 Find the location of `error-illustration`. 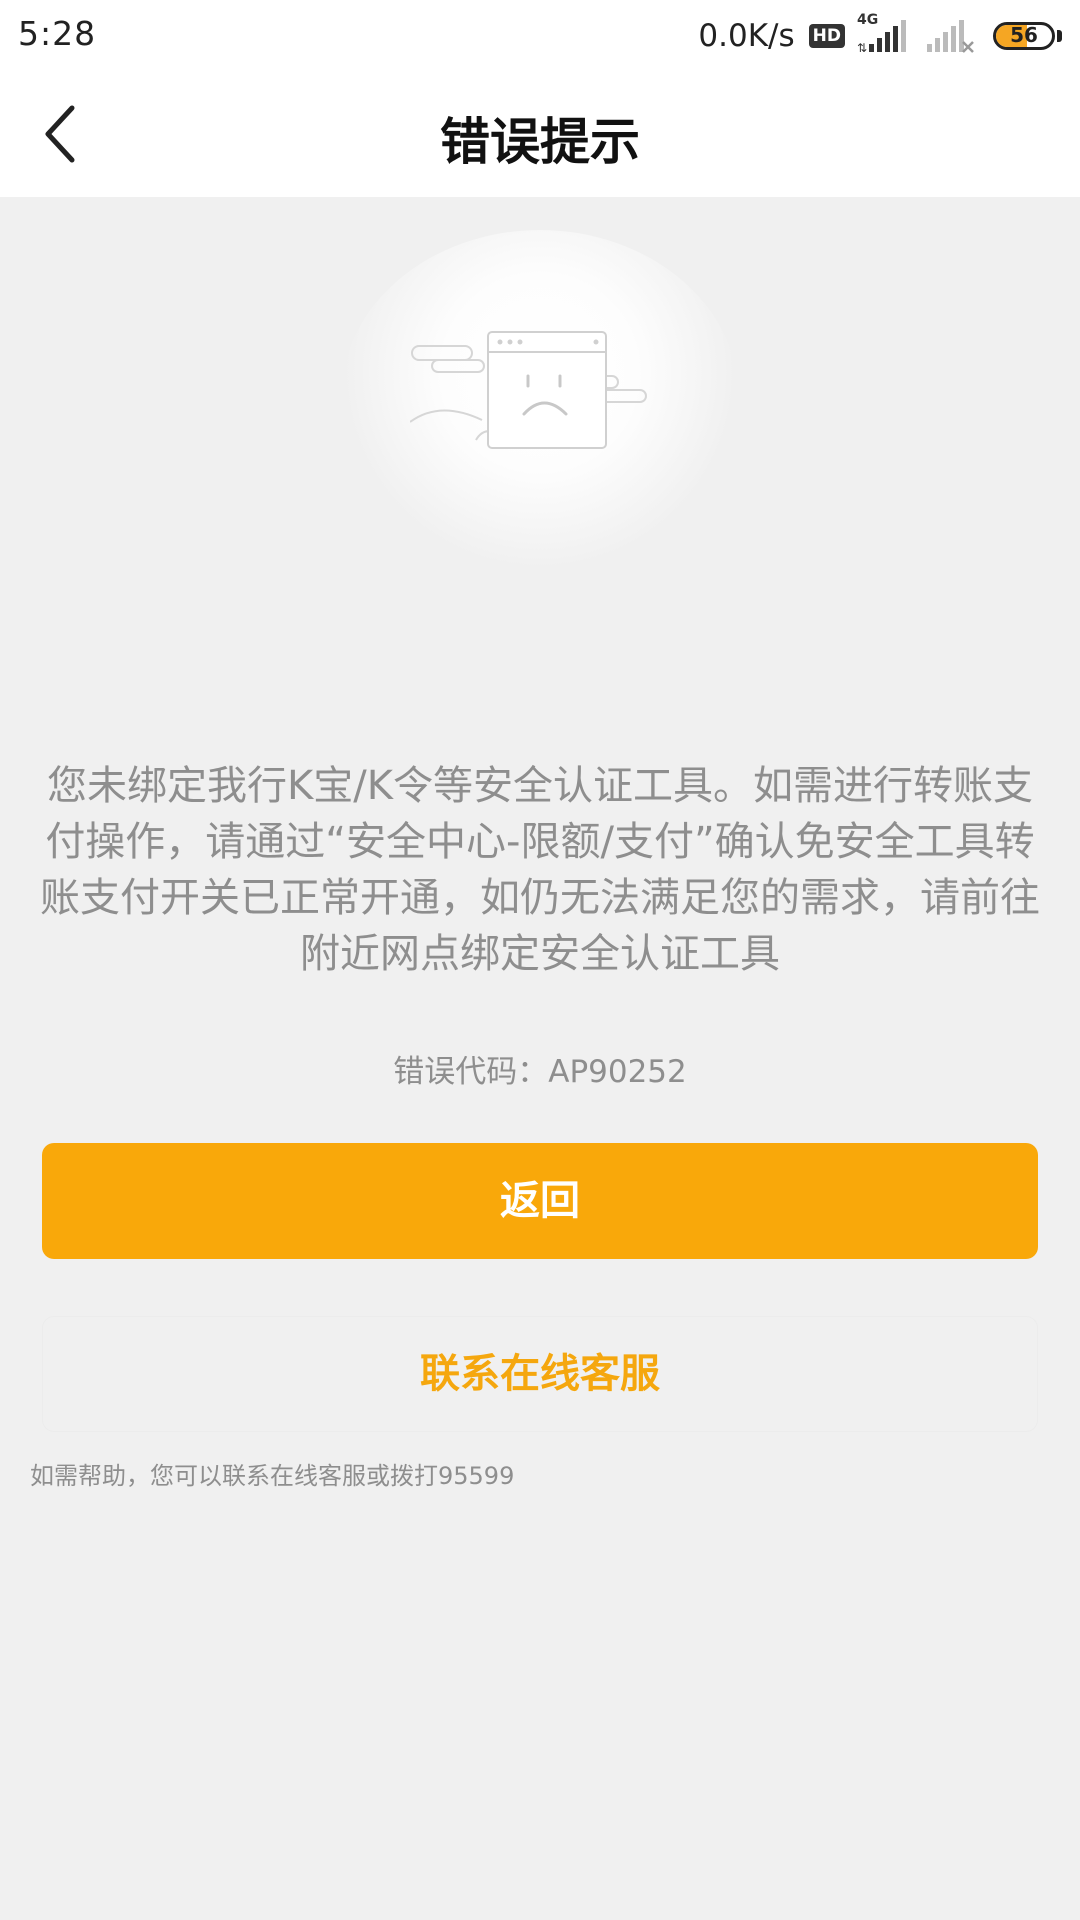

error-illustration is located at coordinates (540, 400).